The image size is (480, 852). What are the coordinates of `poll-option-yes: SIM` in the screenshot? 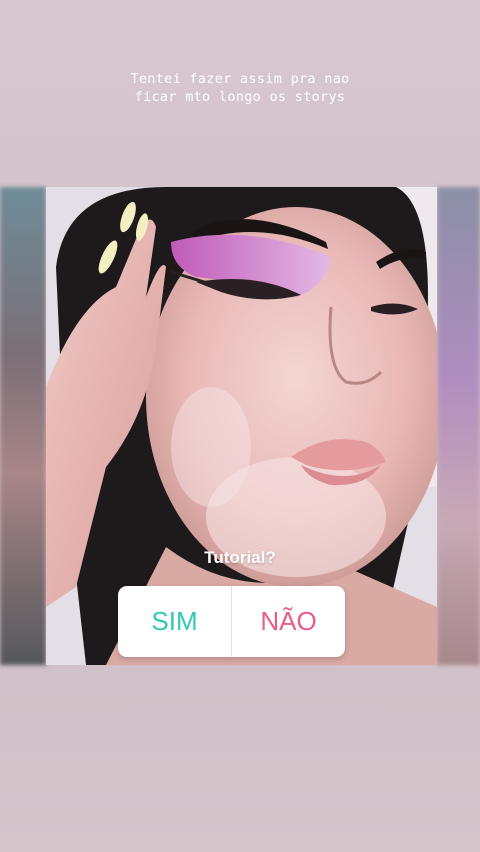 It's located at (174, 621).